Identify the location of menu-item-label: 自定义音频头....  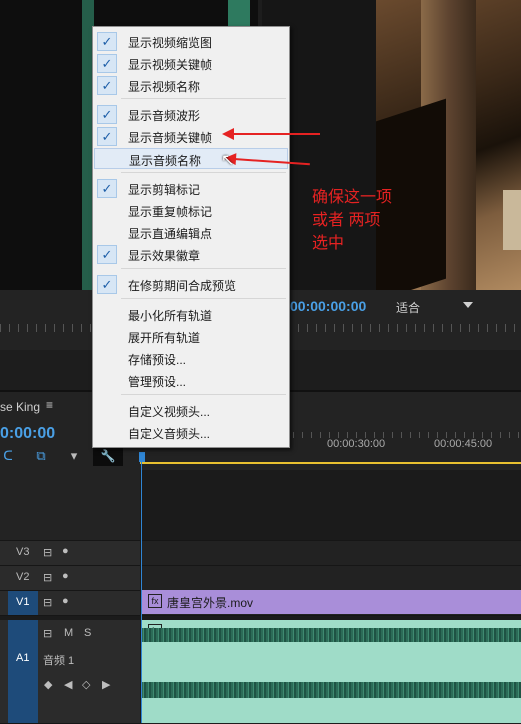
(169, 434).